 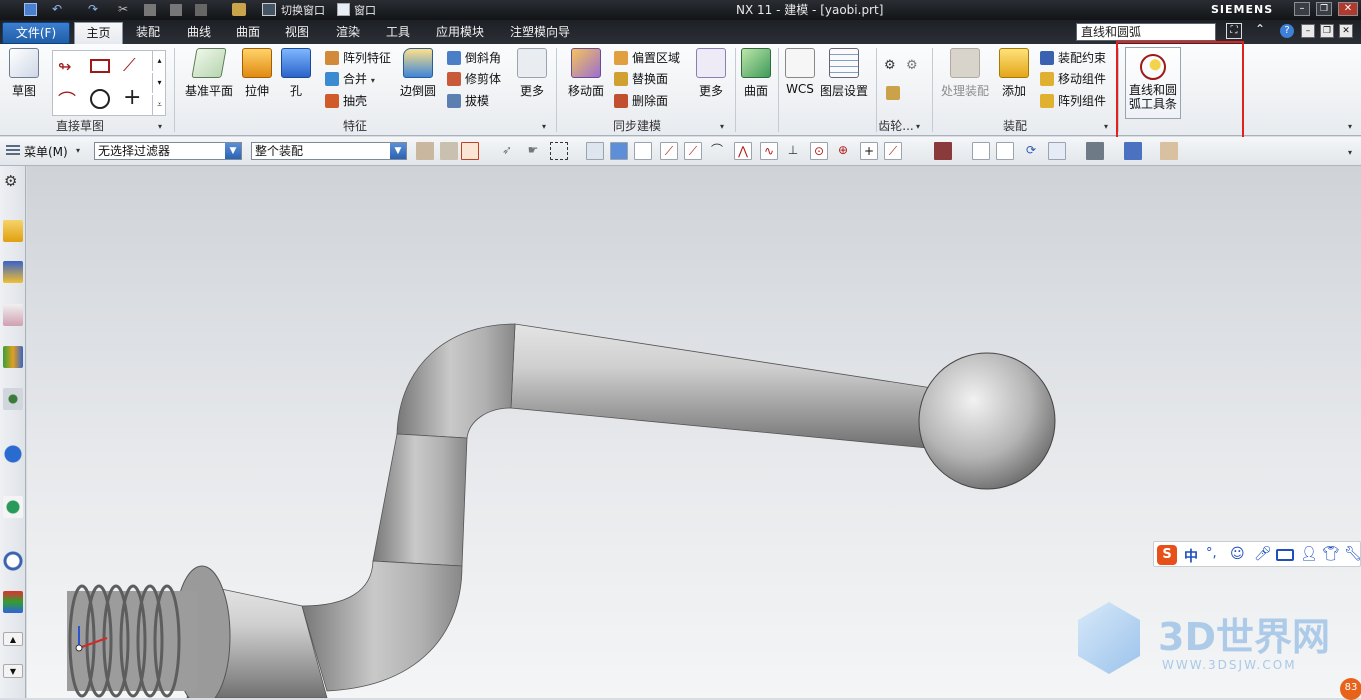 I want to click on sketch-button: 草图, so click(x=24, y=73).